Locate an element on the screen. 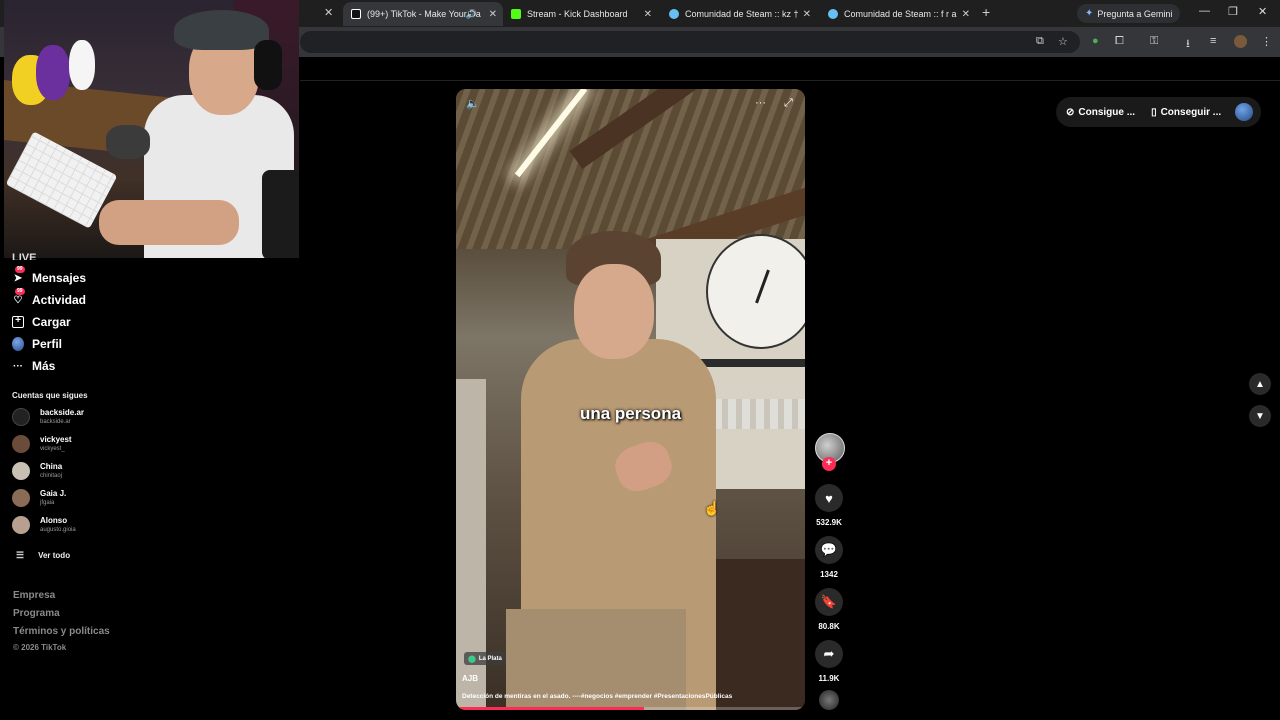 Image resolution: width=1280 pixels, height=720 pixels. fullscreen-icon: ⤢ is located at coordinates (788, 103).